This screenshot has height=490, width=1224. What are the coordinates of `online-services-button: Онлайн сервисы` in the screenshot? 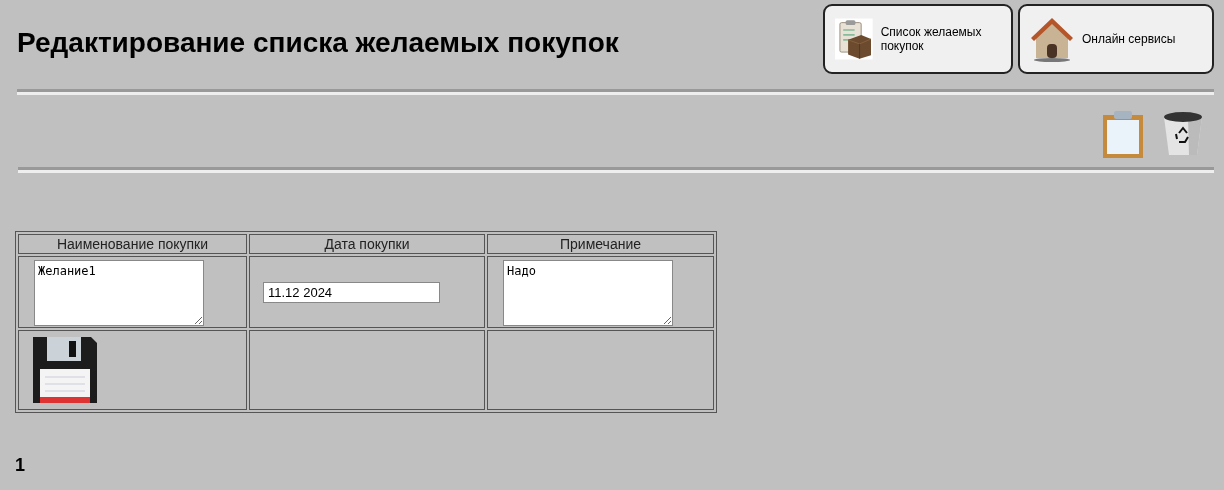 It's located at (1116, 39).